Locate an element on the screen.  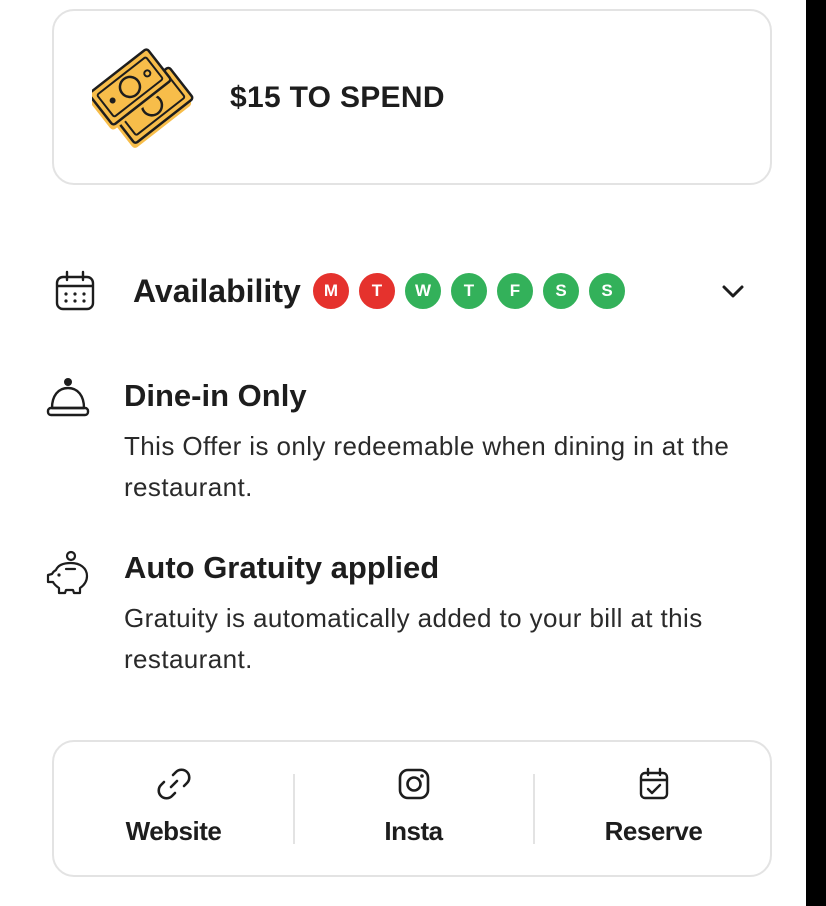
day-badge-sunday: S is located at coordinates (607, 291).